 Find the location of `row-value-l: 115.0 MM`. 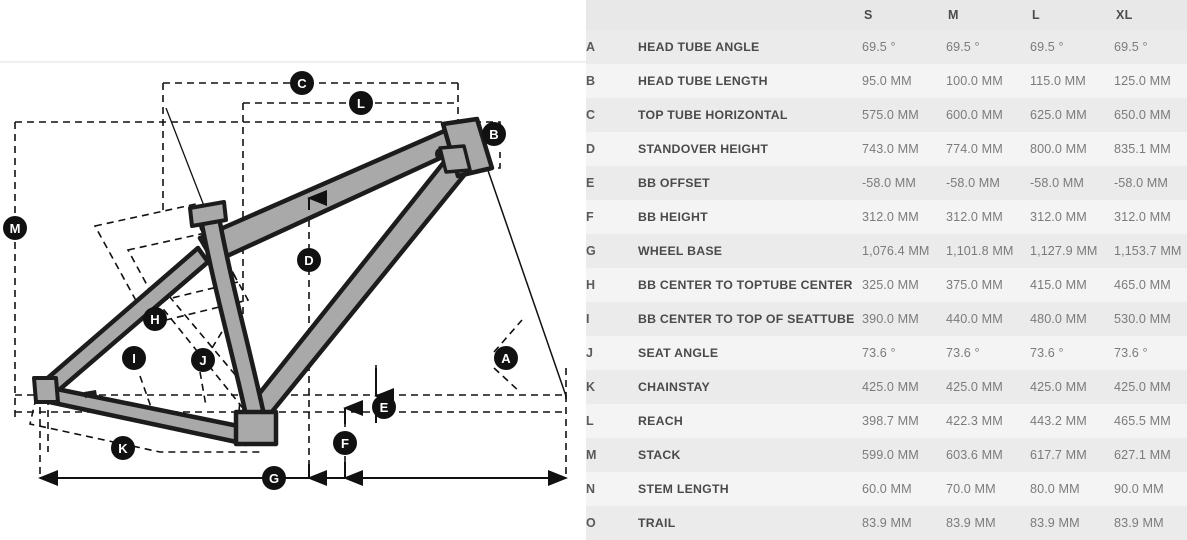

row-value-l: 115.0 MM is located at coordinates (1058, 81).